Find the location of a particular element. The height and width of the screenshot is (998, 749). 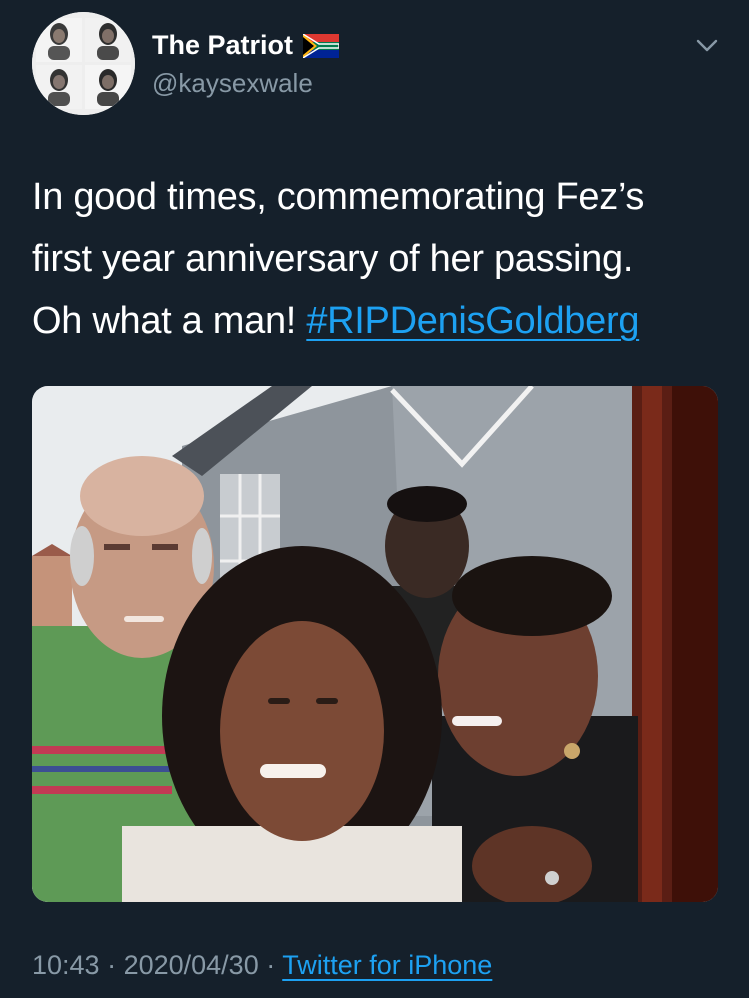

tweet-source-link: Twitter for iPhone is located at coordinates (387, 965).